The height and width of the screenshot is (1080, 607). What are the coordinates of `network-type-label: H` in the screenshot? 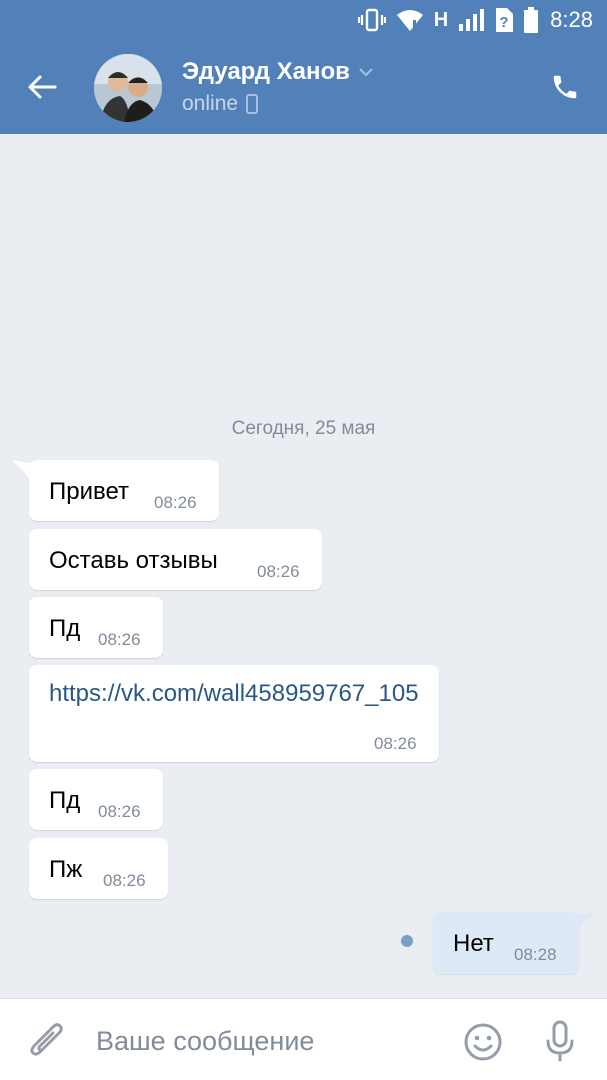 It's located at (441, 19).